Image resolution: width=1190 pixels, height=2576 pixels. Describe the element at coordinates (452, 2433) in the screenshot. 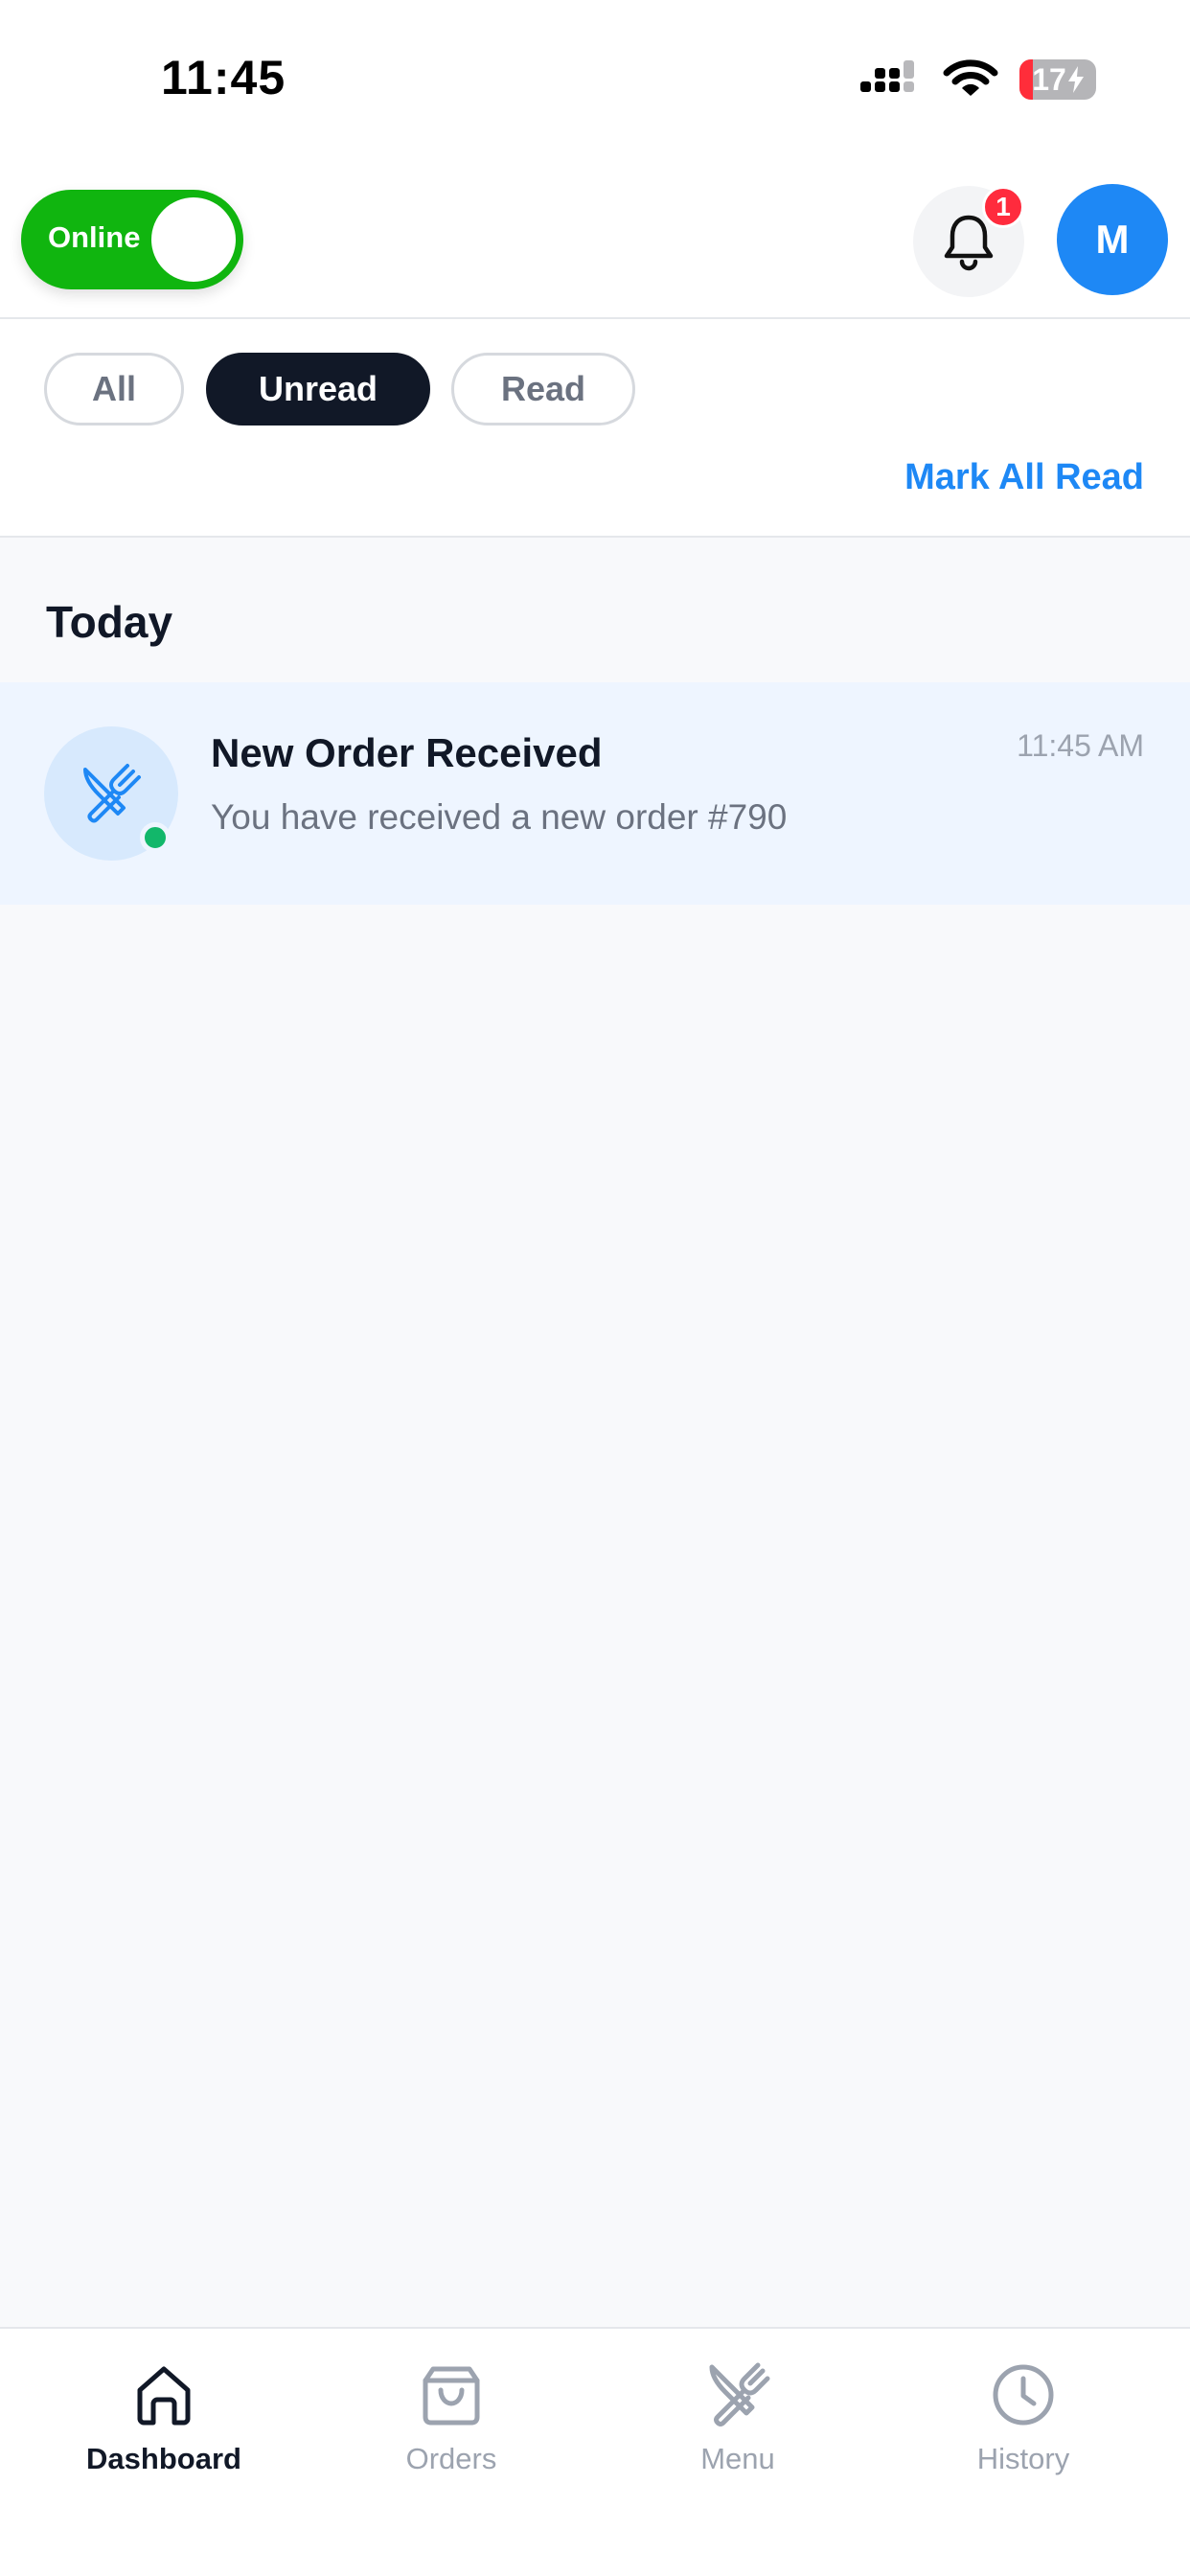

I see `nav-item-orders: Orders` at that location.